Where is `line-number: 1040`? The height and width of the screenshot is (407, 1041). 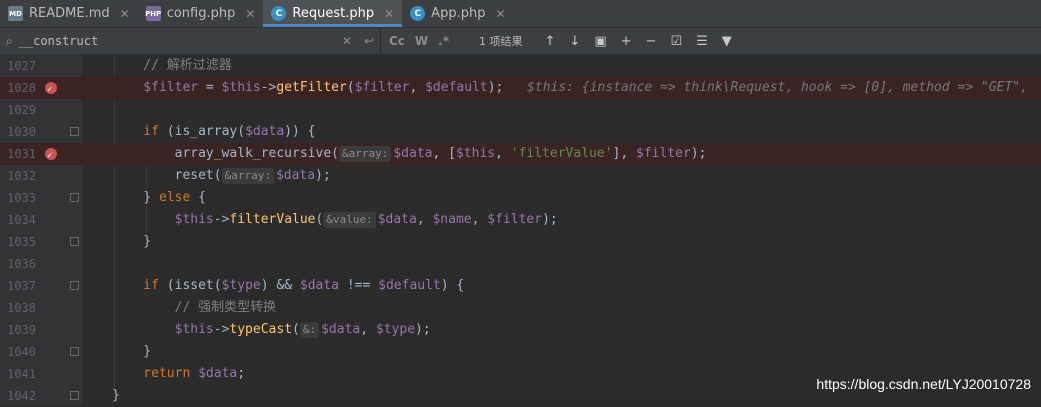
line-number: 1040 is located at coordinates (18, 352).